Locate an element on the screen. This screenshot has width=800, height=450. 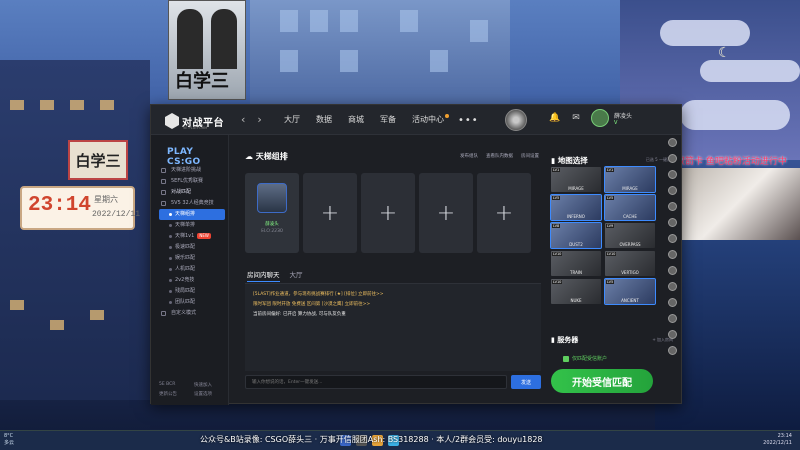
sidebar-item: 2v2竞技 is located at coordinates (192, 280).